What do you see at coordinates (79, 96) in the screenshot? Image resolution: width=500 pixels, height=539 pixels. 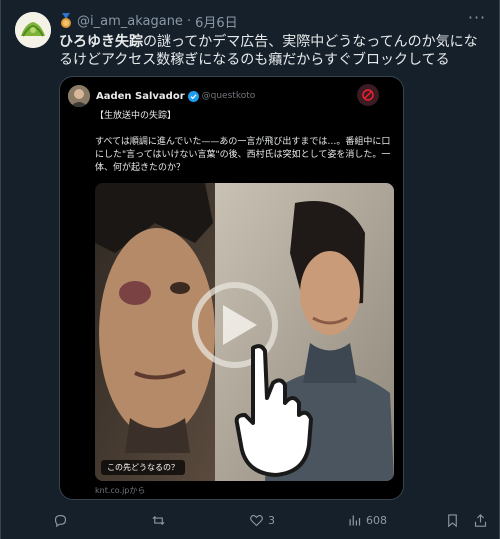 I see `quoted-author-avatar` at bounding box center [79, 96].